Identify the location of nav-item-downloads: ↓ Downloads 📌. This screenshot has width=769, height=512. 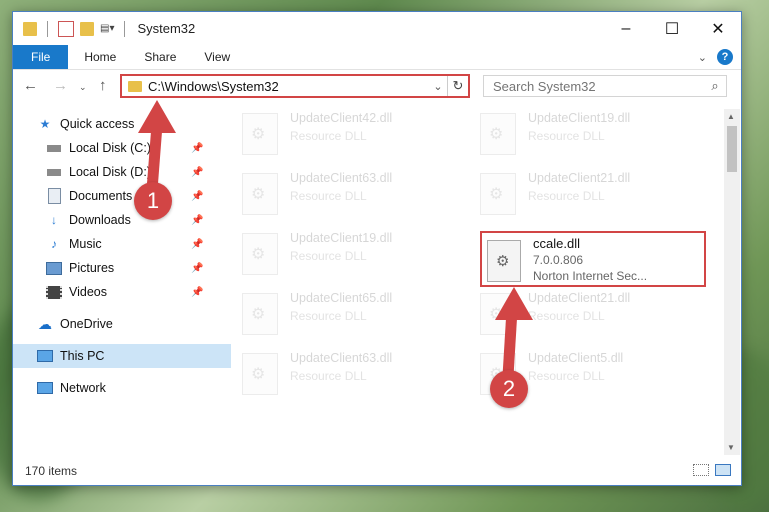
(126, 220).